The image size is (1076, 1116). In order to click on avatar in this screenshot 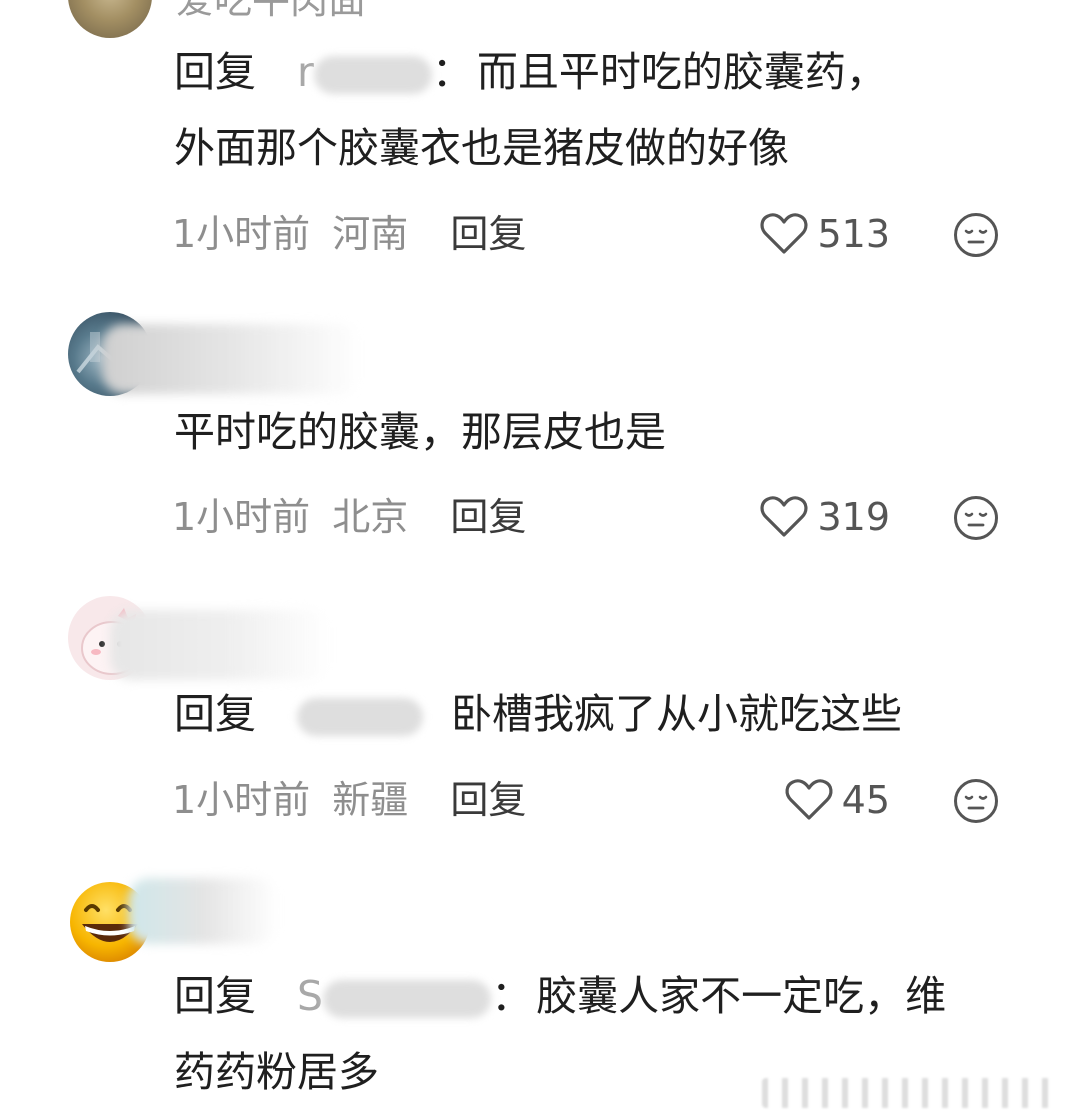, I will do `click(110, 19)`.